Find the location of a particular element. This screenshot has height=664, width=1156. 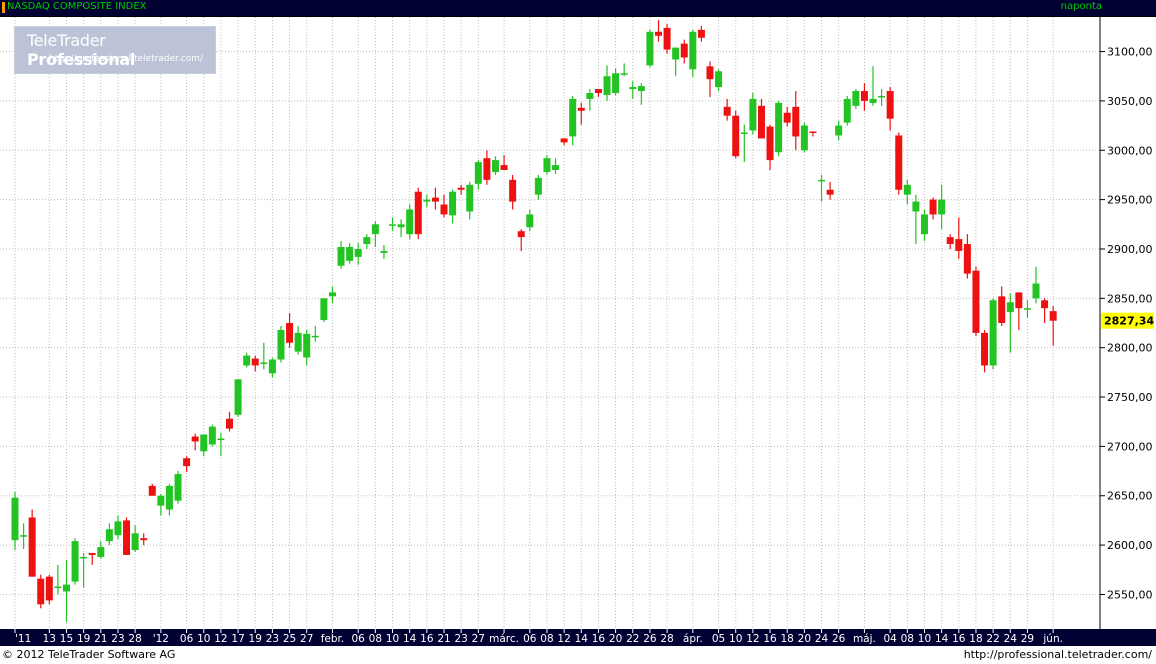

x-tick-label: 14 is located at coordinates (582, 639).